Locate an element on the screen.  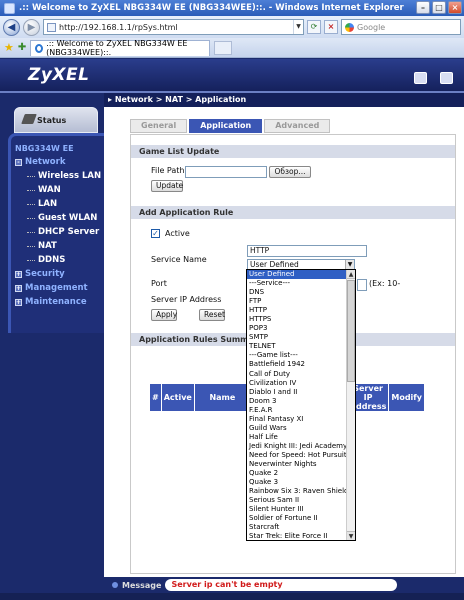
dropdown-option: SMTP is located at coordinates (301, 337).